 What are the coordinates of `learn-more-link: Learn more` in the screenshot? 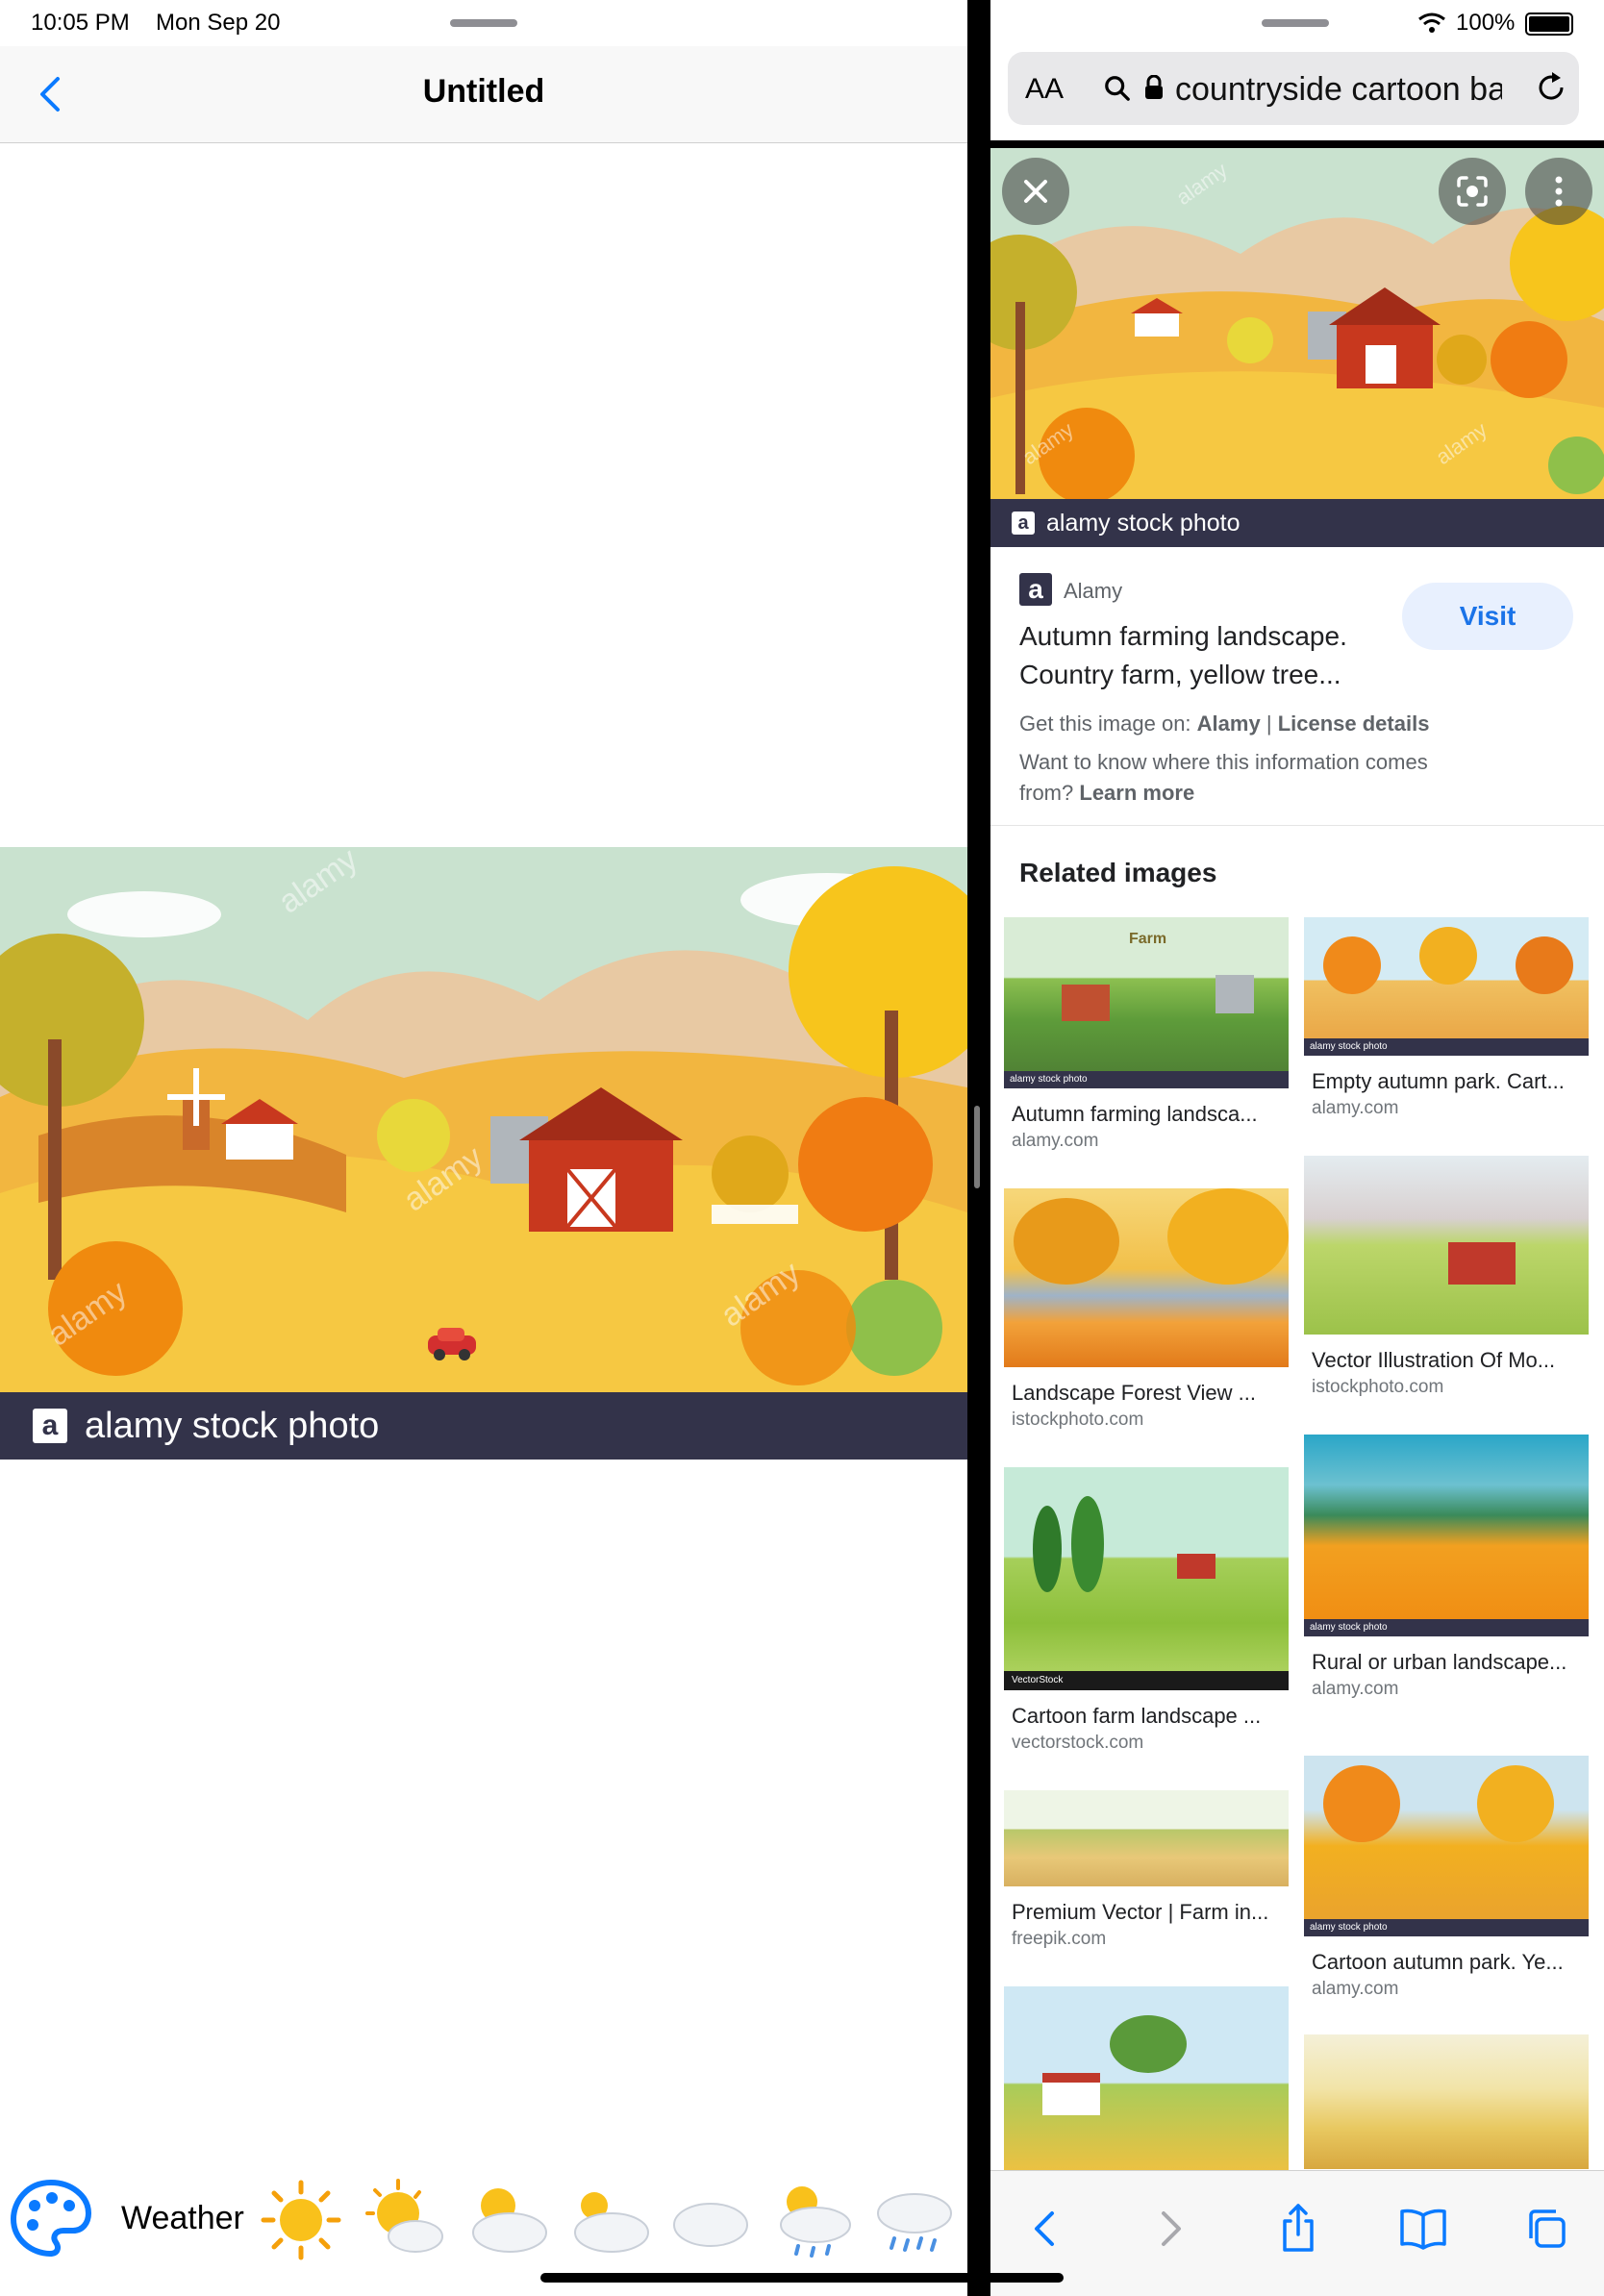 It's located at (1136, 793).